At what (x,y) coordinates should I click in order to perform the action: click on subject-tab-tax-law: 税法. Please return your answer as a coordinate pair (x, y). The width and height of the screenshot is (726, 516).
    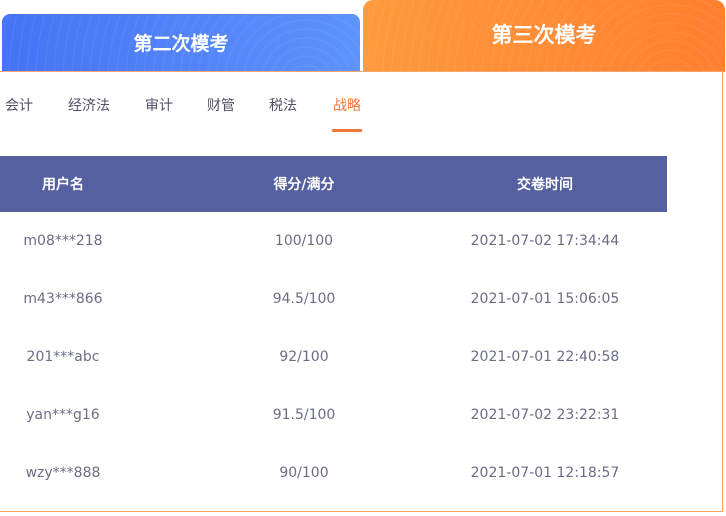
    Looking at the image, I should click on (283, 106).